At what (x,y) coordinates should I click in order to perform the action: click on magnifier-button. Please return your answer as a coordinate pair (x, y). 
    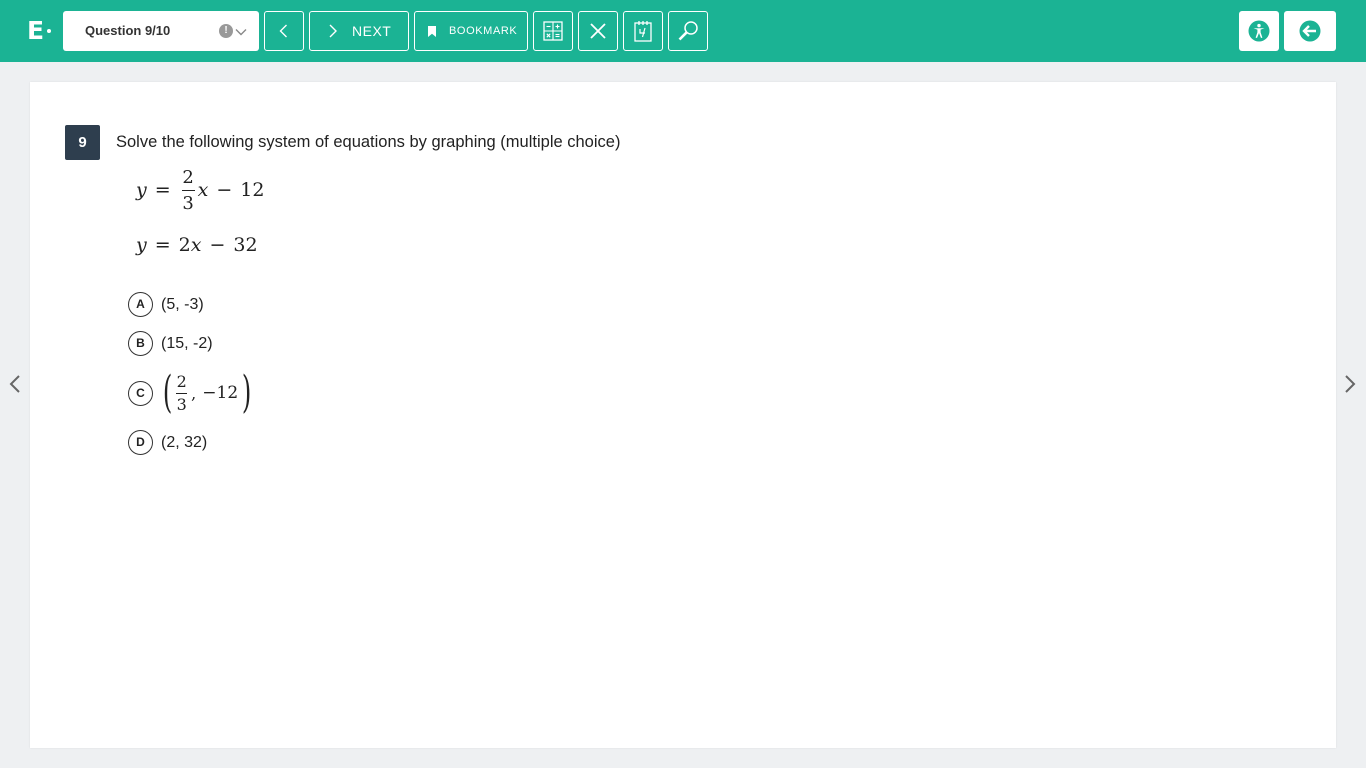
    Looking at the image, I should click on (688, 31).